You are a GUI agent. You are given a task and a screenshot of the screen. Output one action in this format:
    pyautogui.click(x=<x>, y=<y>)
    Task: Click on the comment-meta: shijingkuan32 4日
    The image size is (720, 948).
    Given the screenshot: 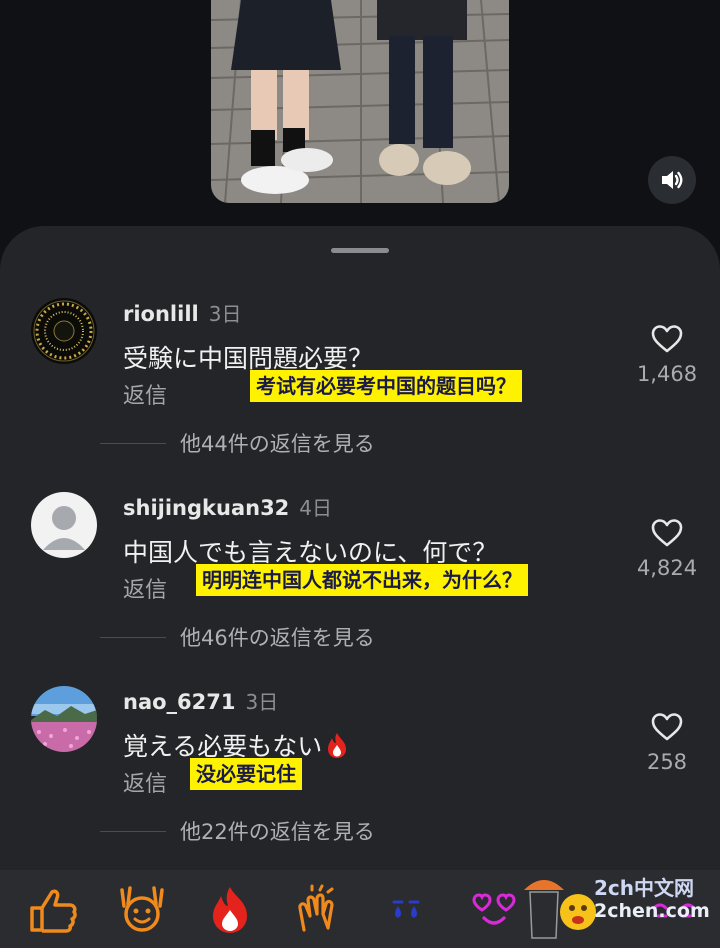 What is the action you would take?
    pyautogui.click(x=227, y=506)
    